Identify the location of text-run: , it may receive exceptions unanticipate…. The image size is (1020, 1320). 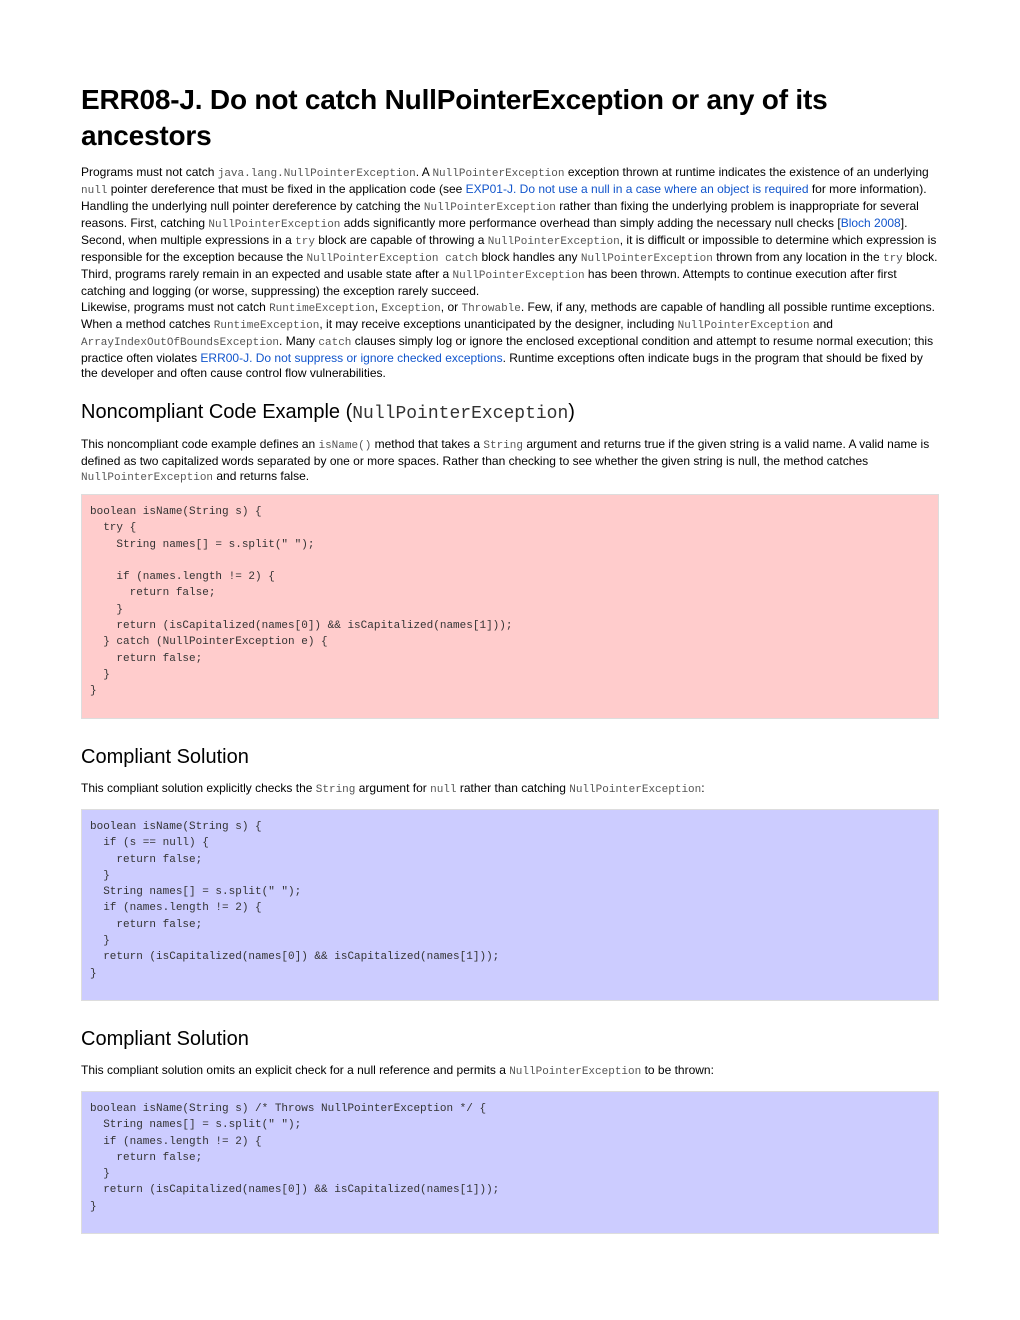
(498, 324).